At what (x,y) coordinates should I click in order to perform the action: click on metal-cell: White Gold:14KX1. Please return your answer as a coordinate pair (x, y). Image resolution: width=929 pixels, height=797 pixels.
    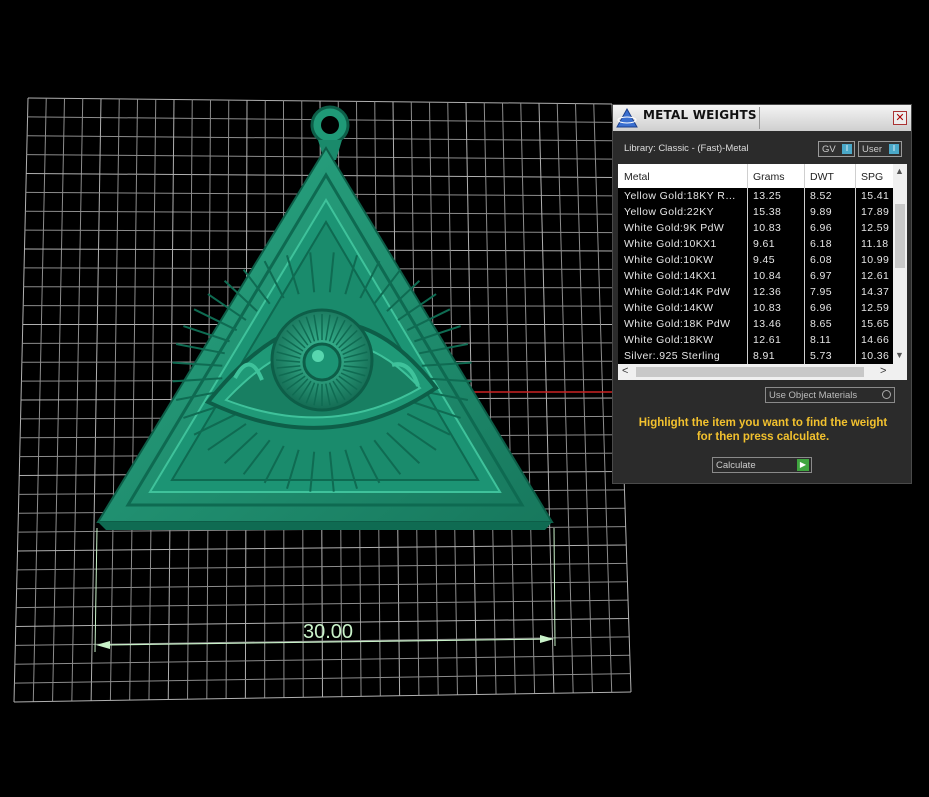
    Looking at the image, I should click on (670, 276).